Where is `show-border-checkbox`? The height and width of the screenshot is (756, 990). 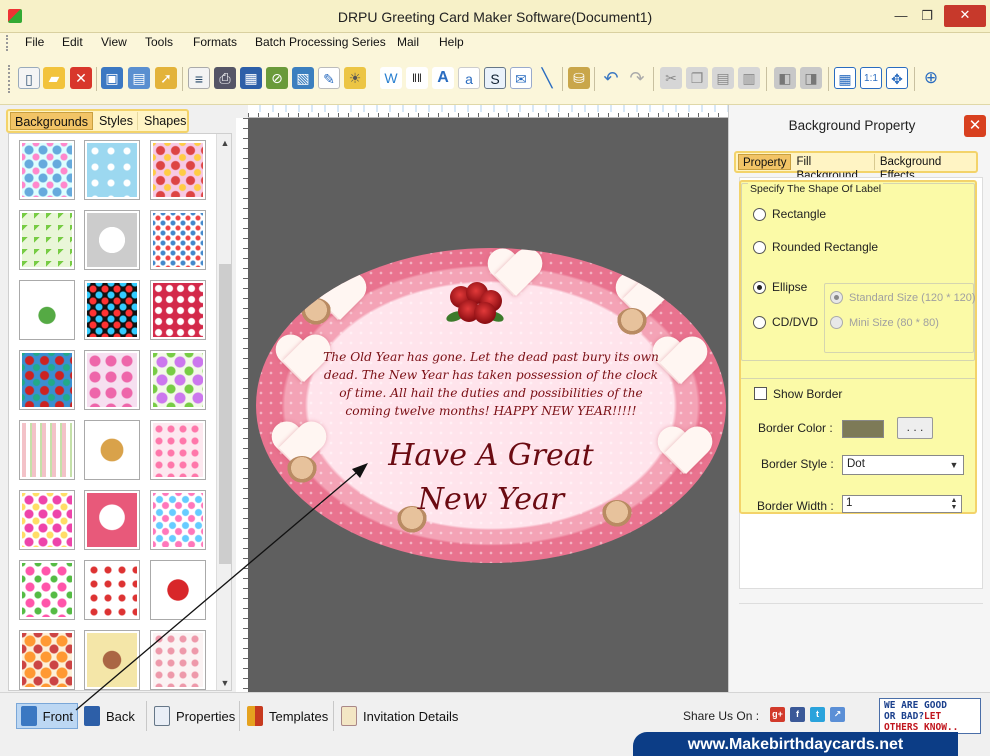
show-border-checkbox is located at coordinates (760, 393).